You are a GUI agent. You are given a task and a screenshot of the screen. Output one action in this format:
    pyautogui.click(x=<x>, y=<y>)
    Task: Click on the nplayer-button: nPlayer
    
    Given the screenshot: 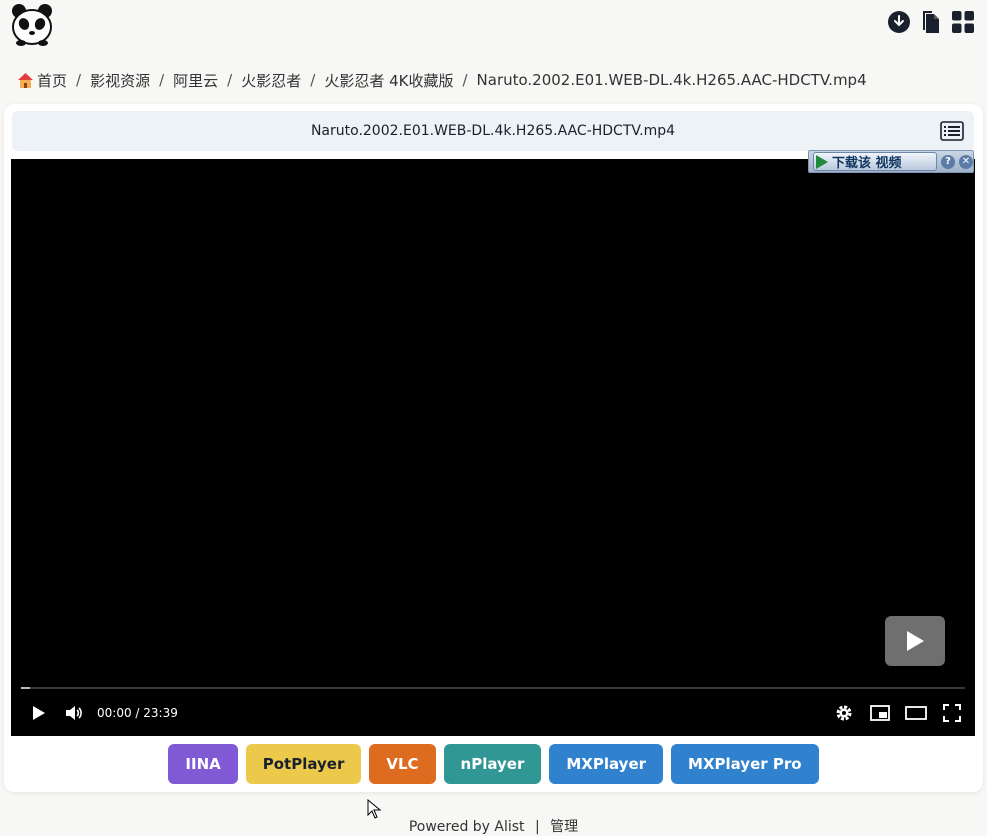 What is the action you would take?
    pyautogui.click(x=492, y=764)
    